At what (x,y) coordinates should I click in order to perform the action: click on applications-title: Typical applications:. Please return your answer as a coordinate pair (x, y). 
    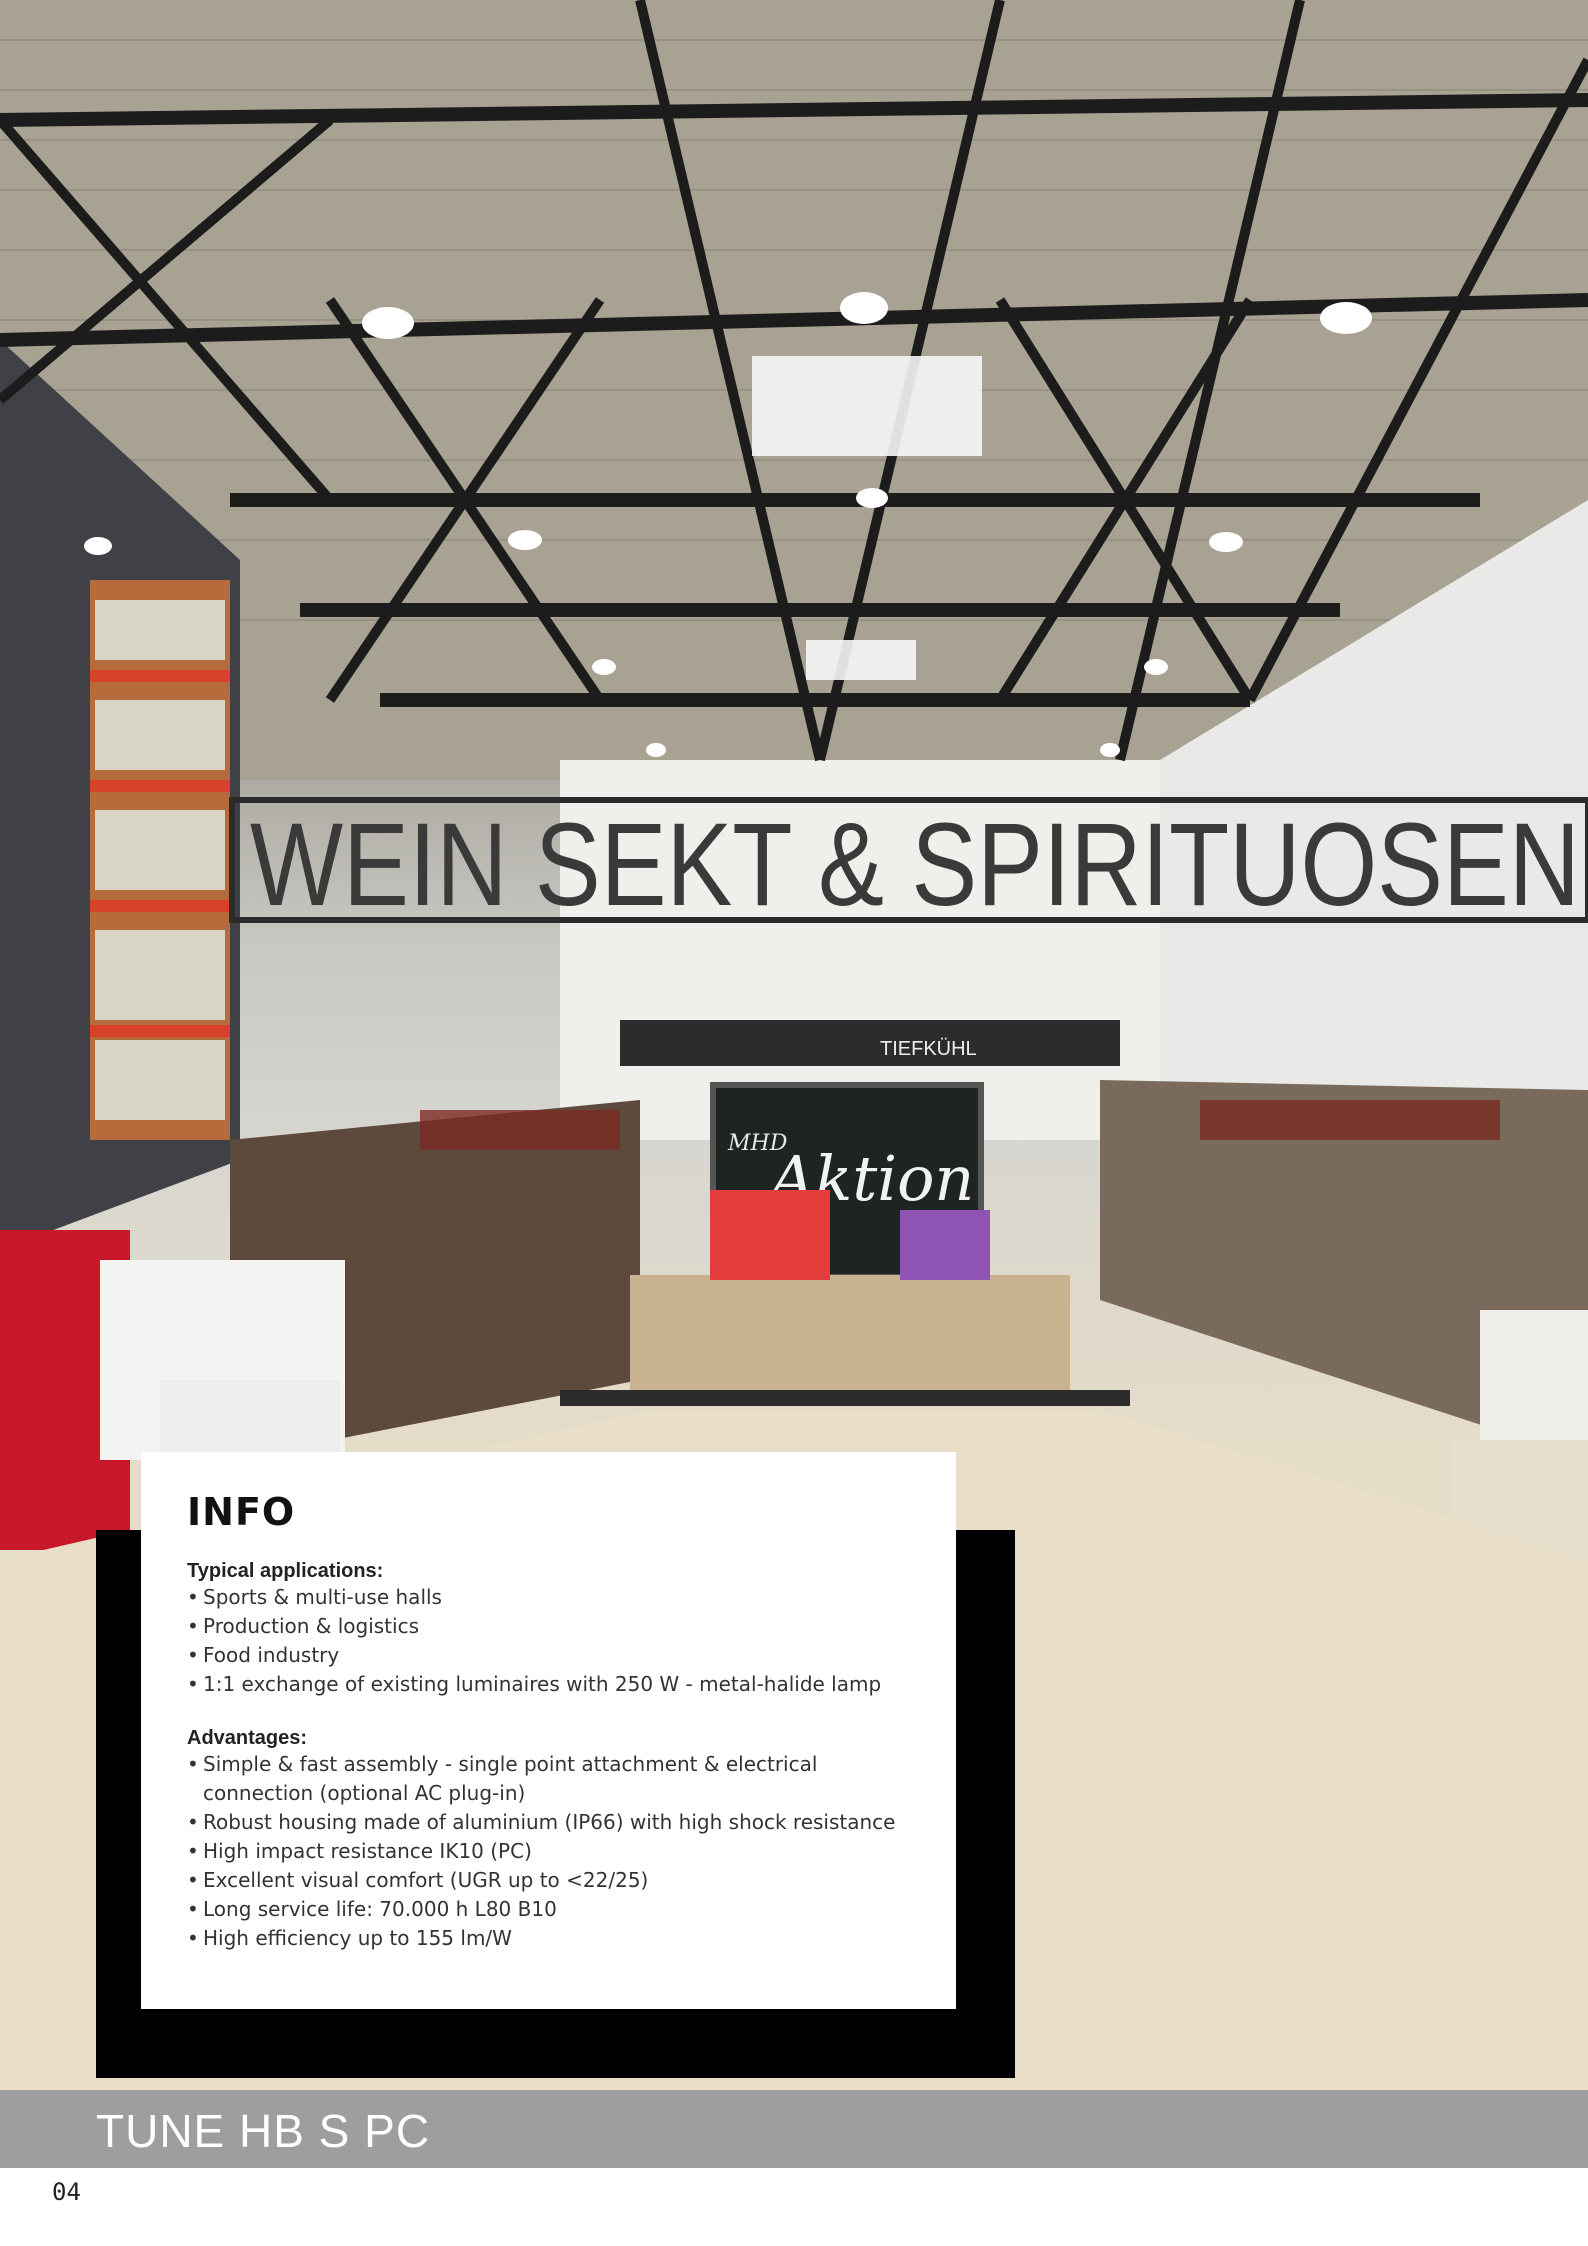
    Looking at the image, I should click on (285, 1571).